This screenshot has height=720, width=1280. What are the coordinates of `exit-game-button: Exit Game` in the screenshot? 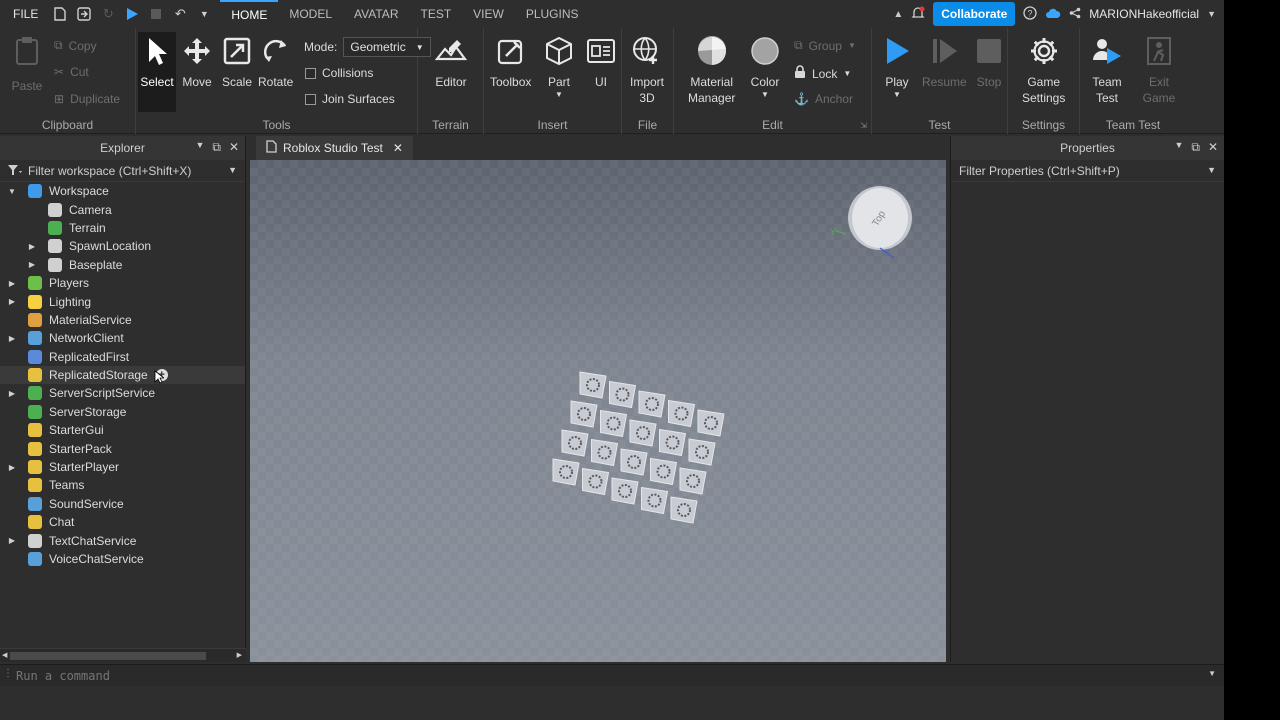 It's located at (1159, 70).